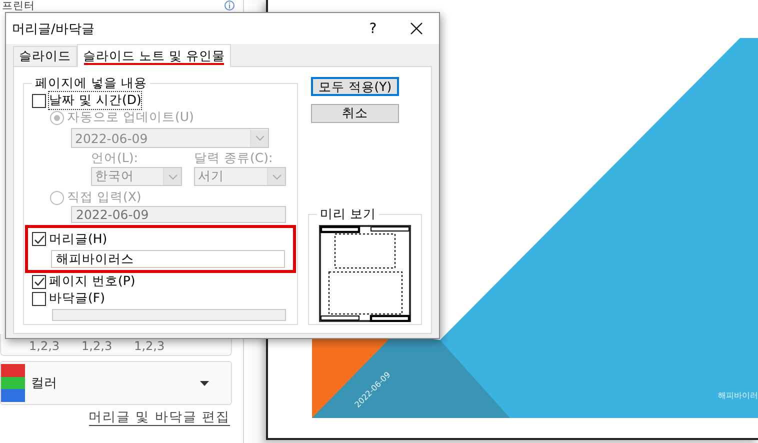 Image resolution: width=758 pixels, height=443 pixels. What do you see at coordinates (116, 383) in the screenshot?
I see `color-dropdown: 컬러` at bounding box center [116, 383].